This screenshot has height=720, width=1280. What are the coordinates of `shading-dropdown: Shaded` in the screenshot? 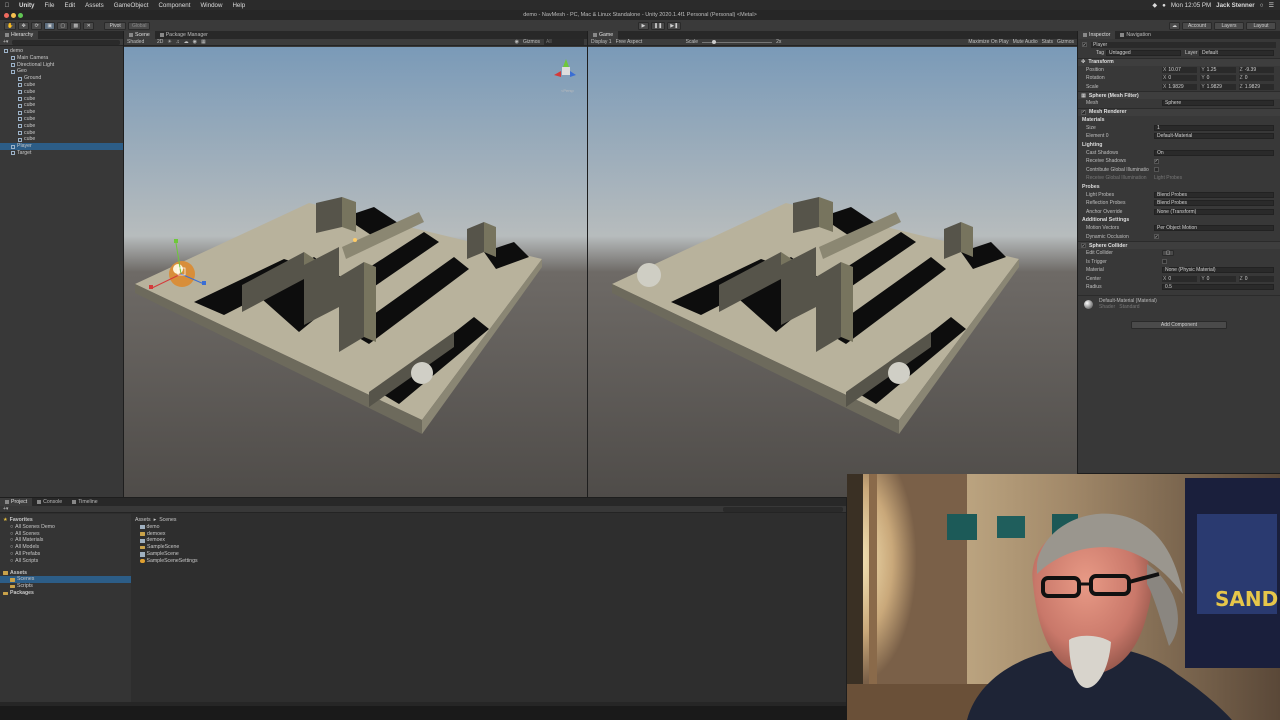 It's located at (140, 42).